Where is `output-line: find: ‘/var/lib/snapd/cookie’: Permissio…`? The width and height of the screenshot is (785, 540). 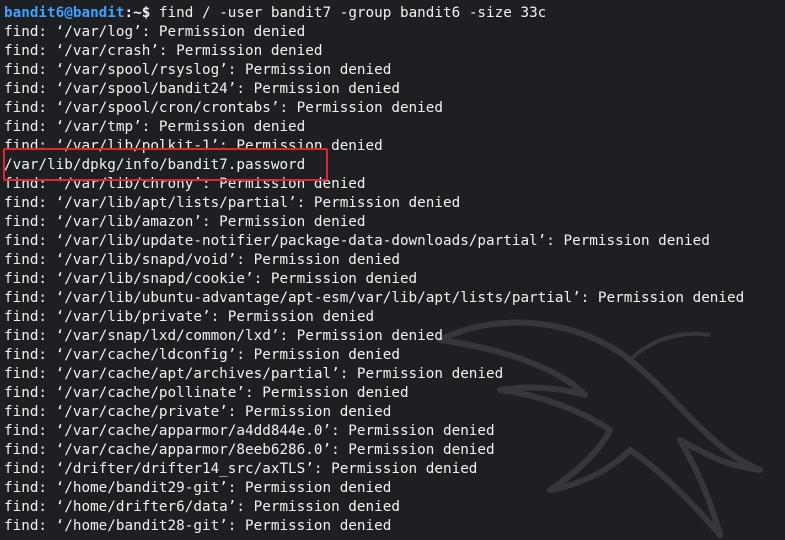 output-line: find: ‘/var/lib/snapd/cookie’: Permissio… is located at coordinates (211, 279).